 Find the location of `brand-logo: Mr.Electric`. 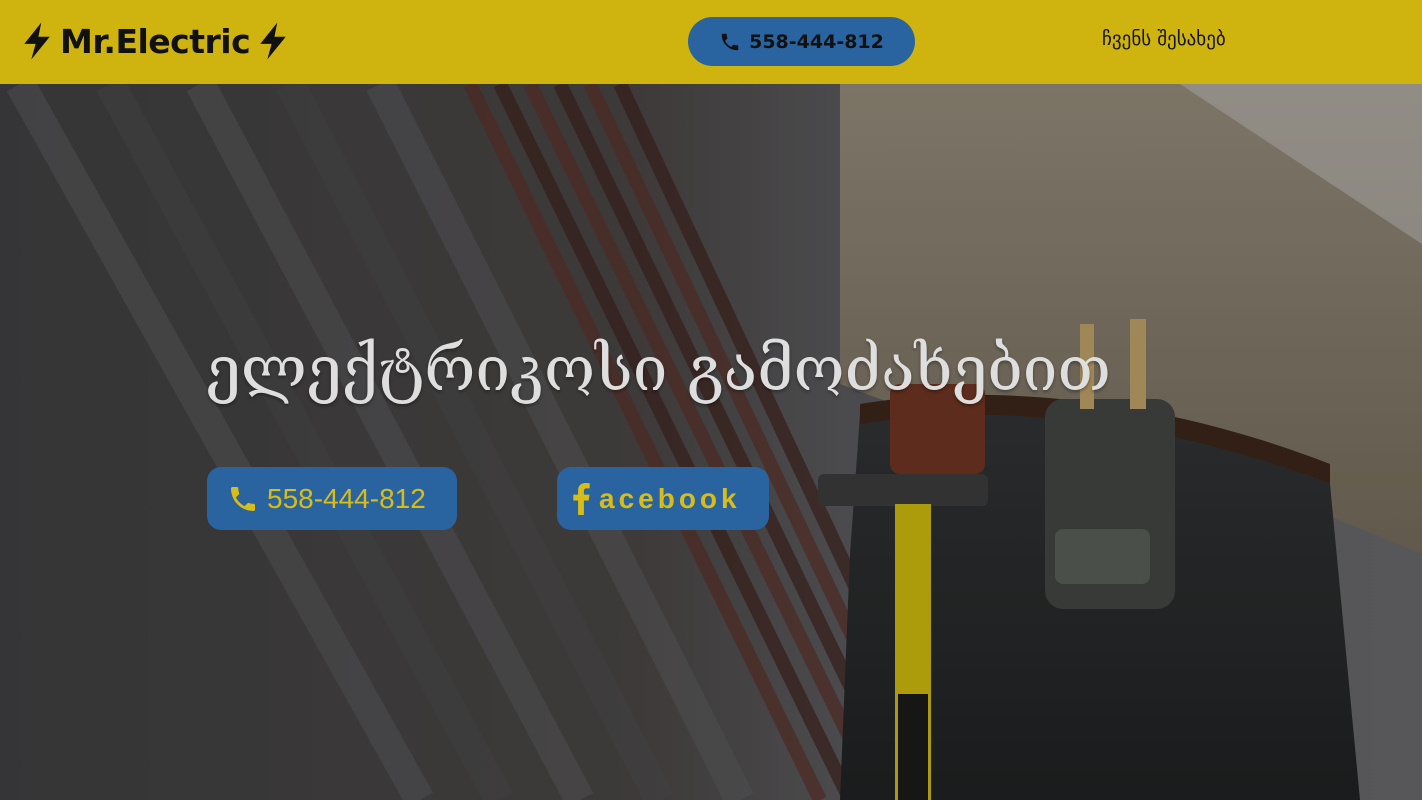

brand-logo: Mr.Electric is located at coordinates (155, 41).